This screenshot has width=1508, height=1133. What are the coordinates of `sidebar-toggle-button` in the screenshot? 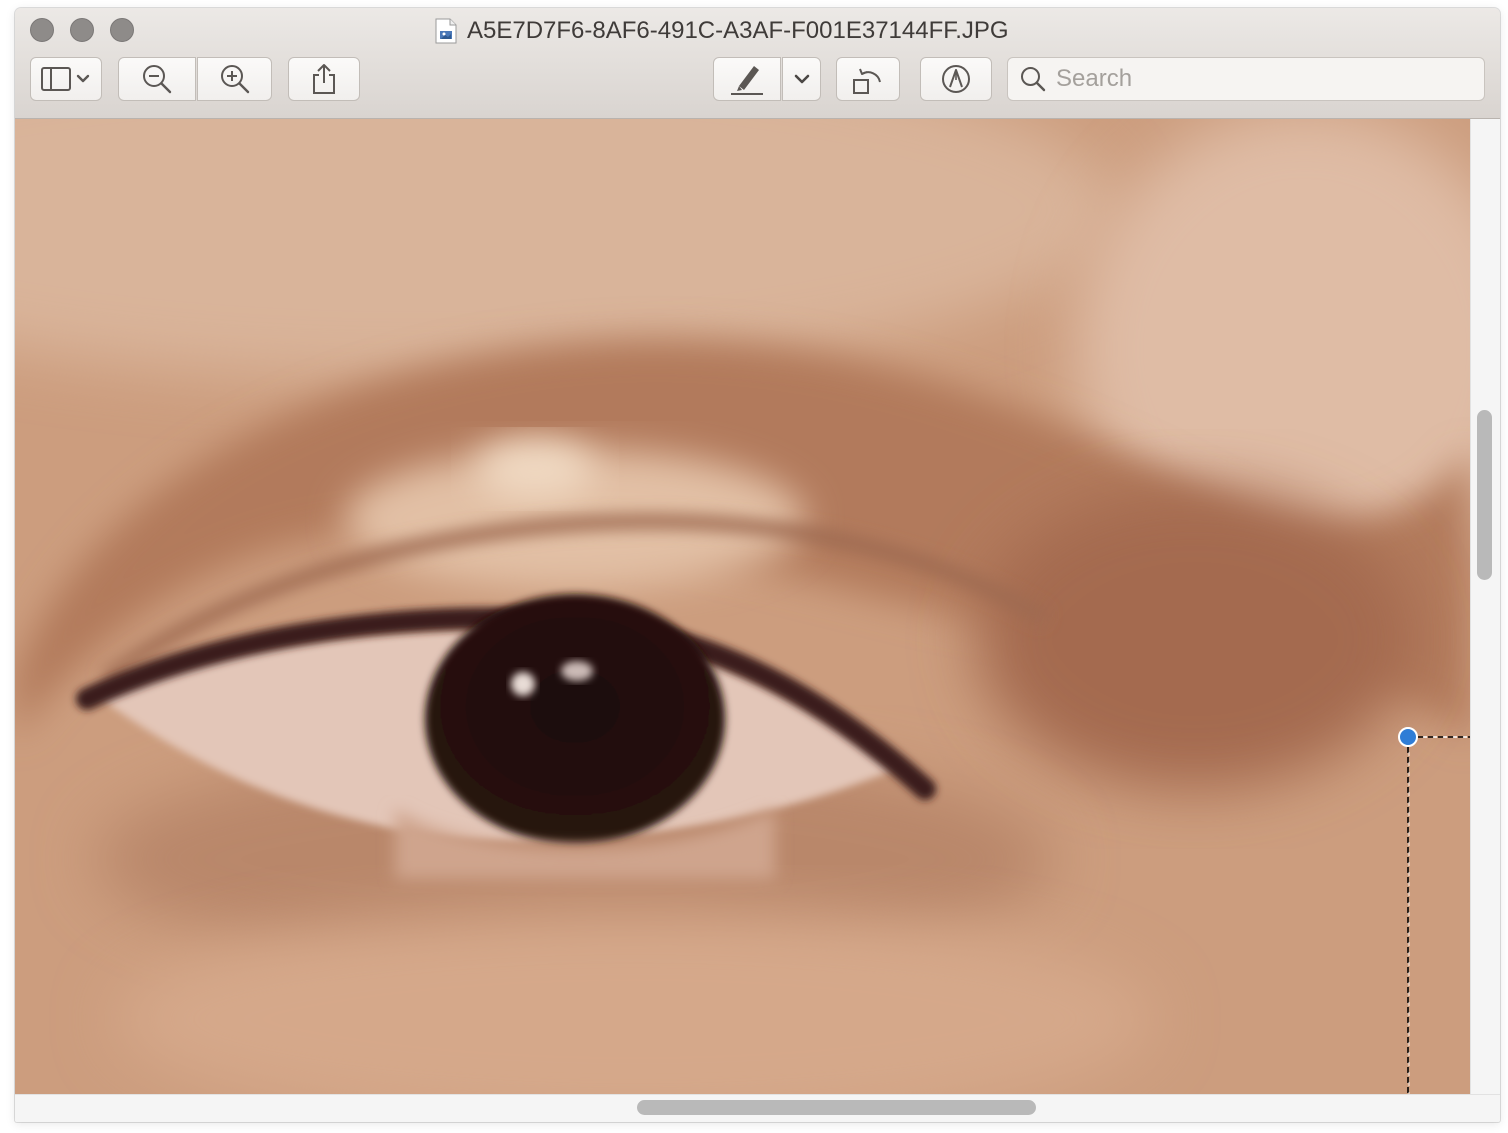 It's located at (66, 79).